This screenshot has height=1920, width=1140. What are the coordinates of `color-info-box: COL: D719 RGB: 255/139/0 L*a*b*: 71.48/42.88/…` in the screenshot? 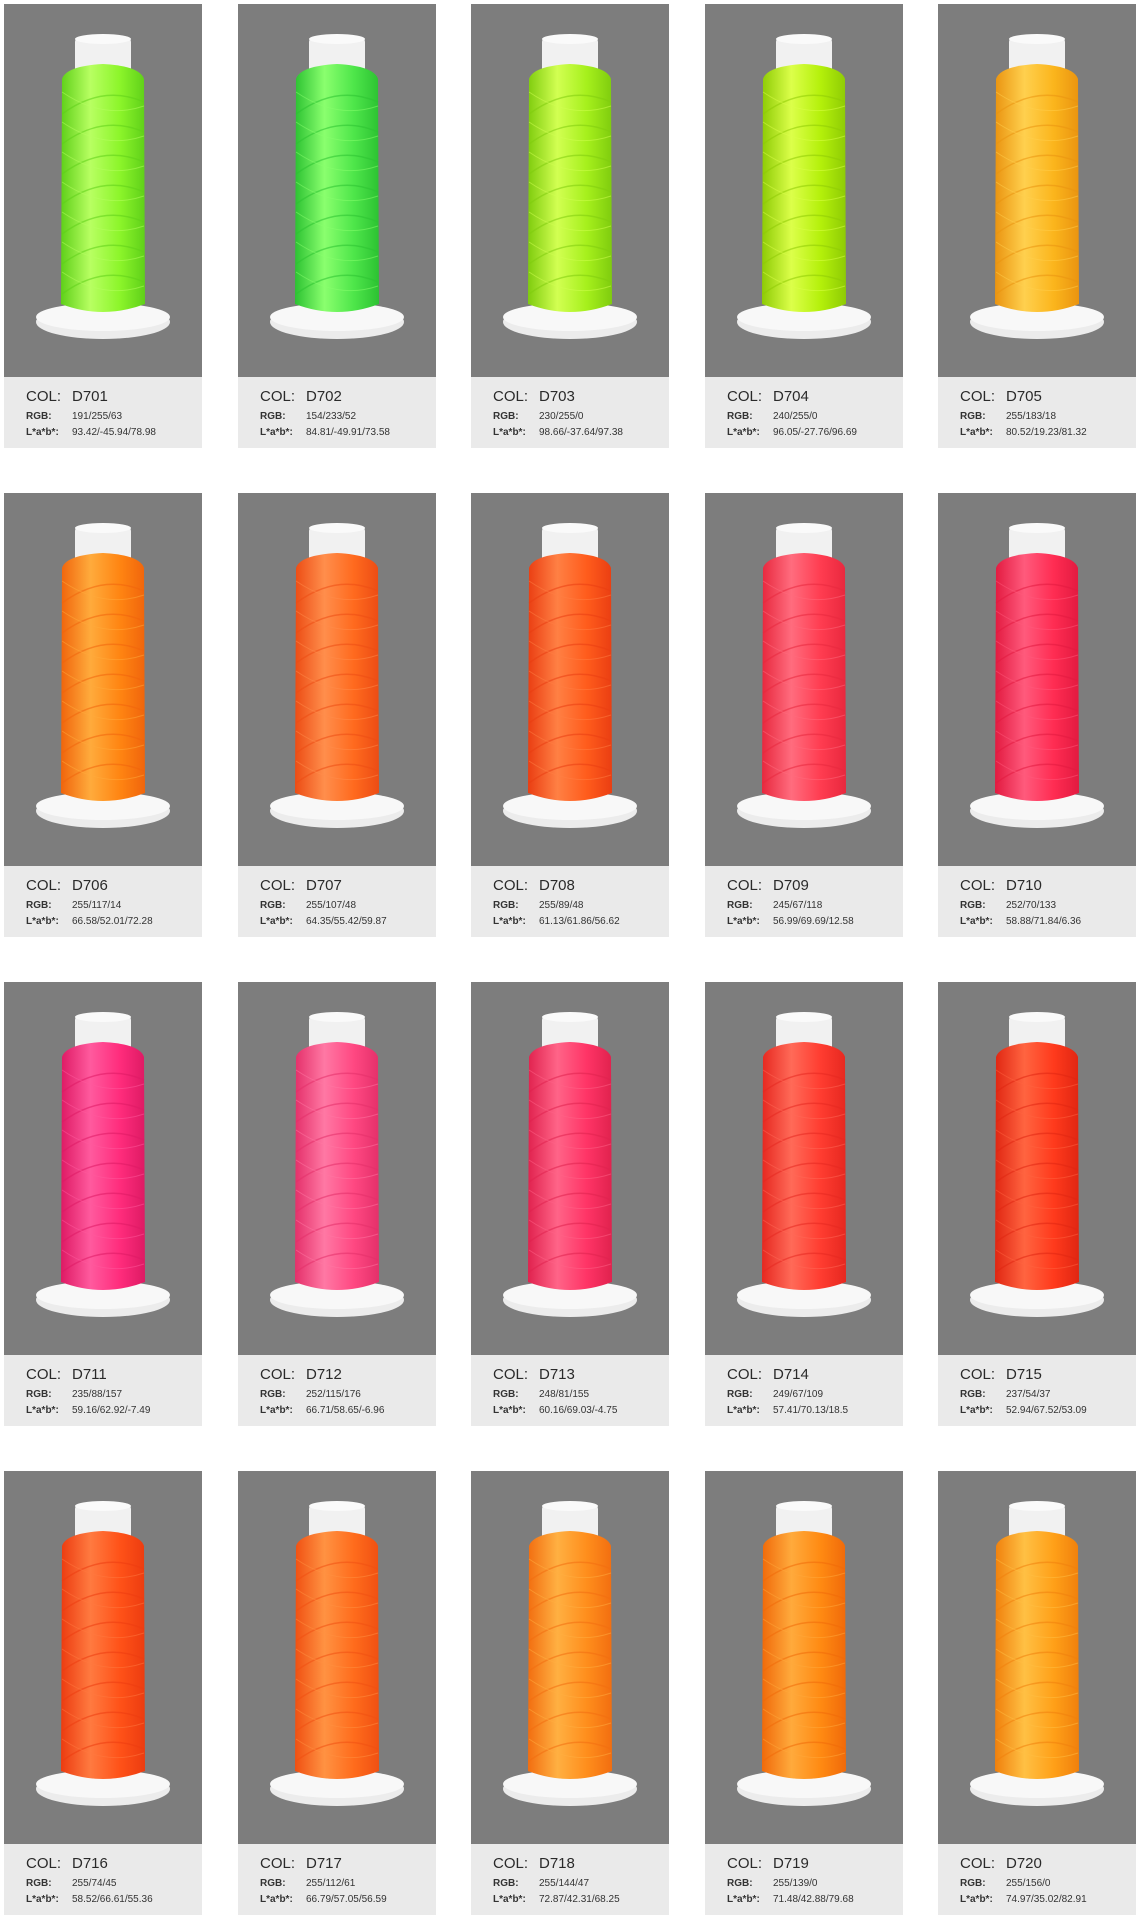 It's located at (804, 1879).